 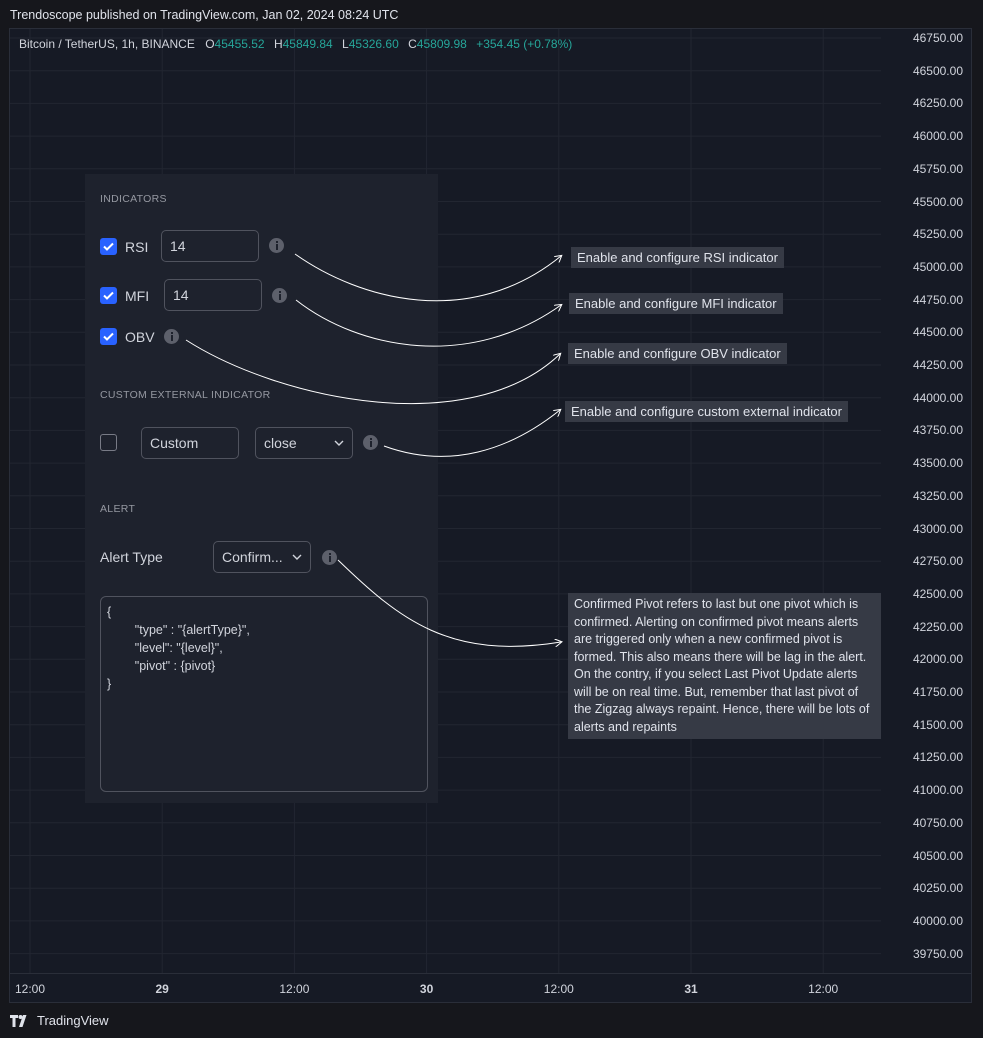 I want to click on mfi-length-input, so click(x=213, y=295).